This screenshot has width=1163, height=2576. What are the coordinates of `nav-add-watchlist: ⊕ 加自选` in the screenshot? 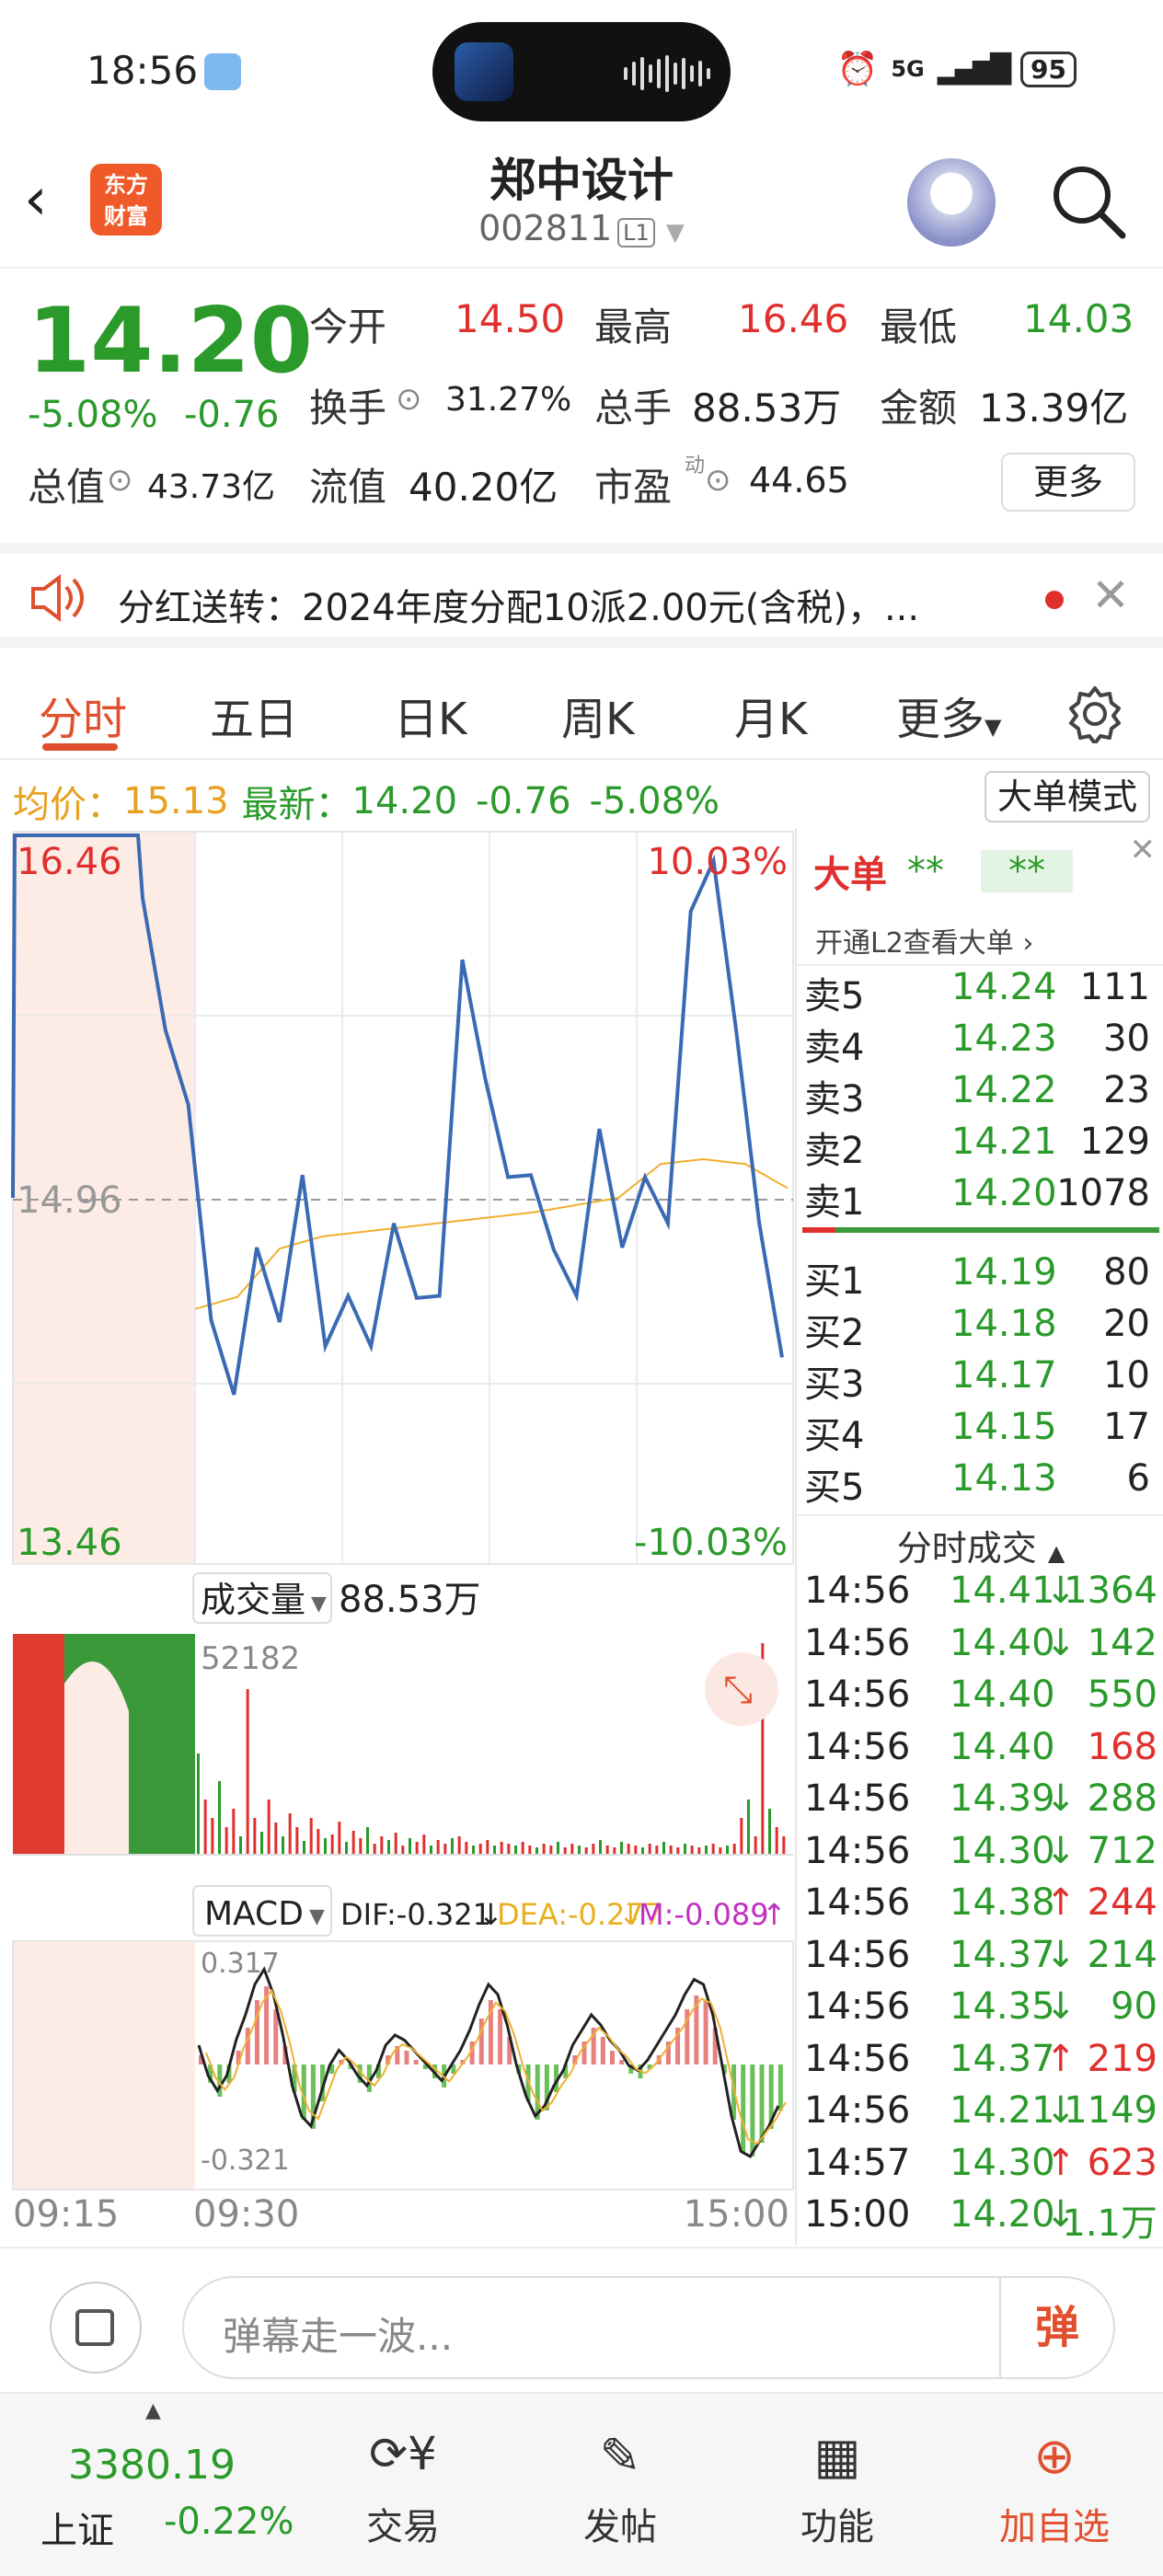 It's located at (1054, 2488).